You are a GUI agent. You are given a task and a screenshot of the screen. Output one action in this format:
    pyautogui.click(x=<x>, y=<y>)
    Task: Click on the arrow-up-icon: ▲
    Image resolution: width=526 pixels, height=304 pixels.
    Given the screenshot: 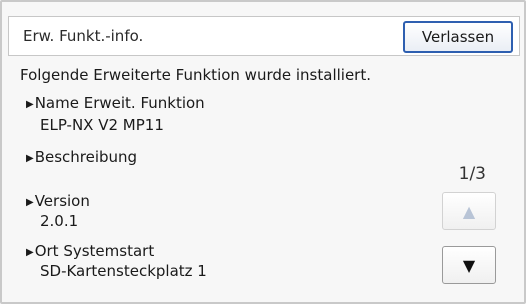 What is the action you would take?
    pyautogui.click(x=469, y=211)
    